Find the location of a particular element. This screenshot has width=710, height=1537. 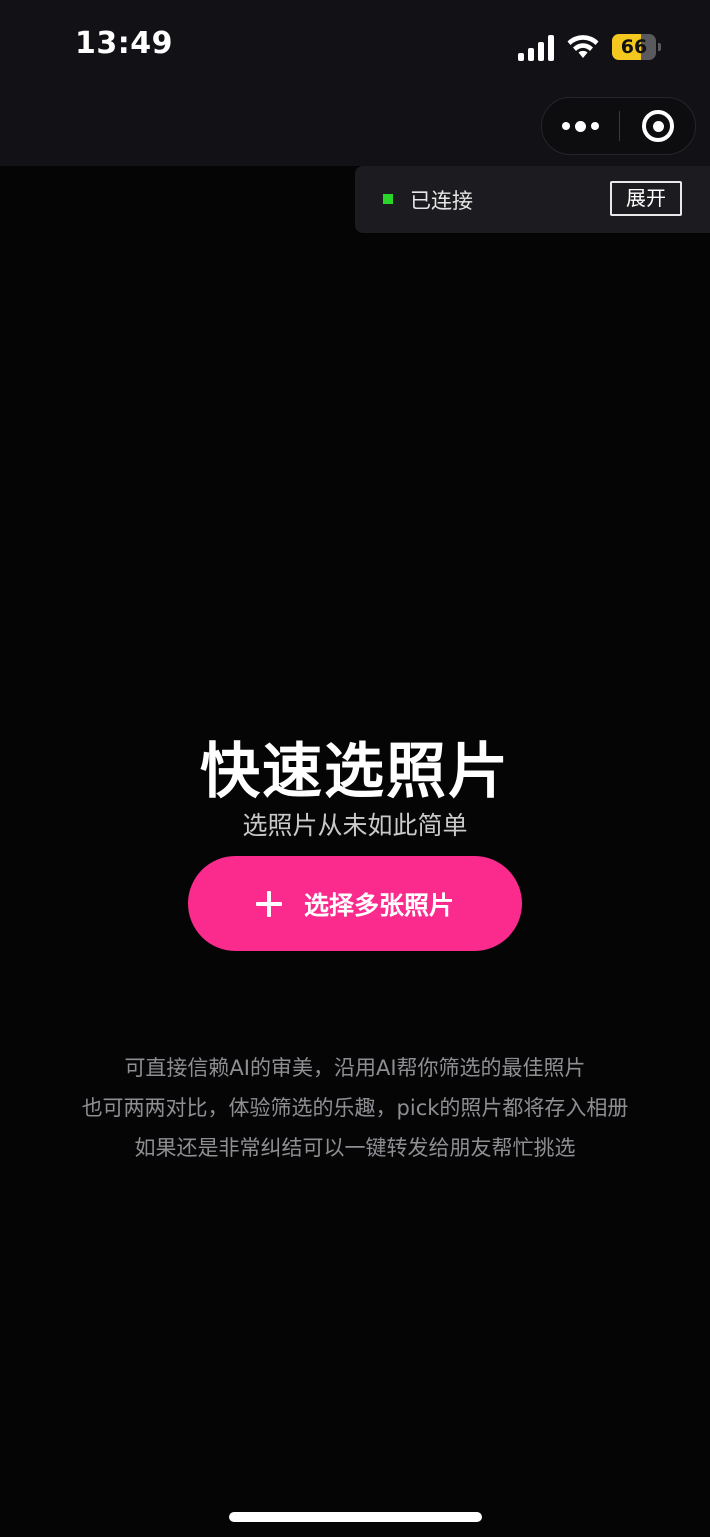

mini-program-capsule is located at coordinates (618, 126).